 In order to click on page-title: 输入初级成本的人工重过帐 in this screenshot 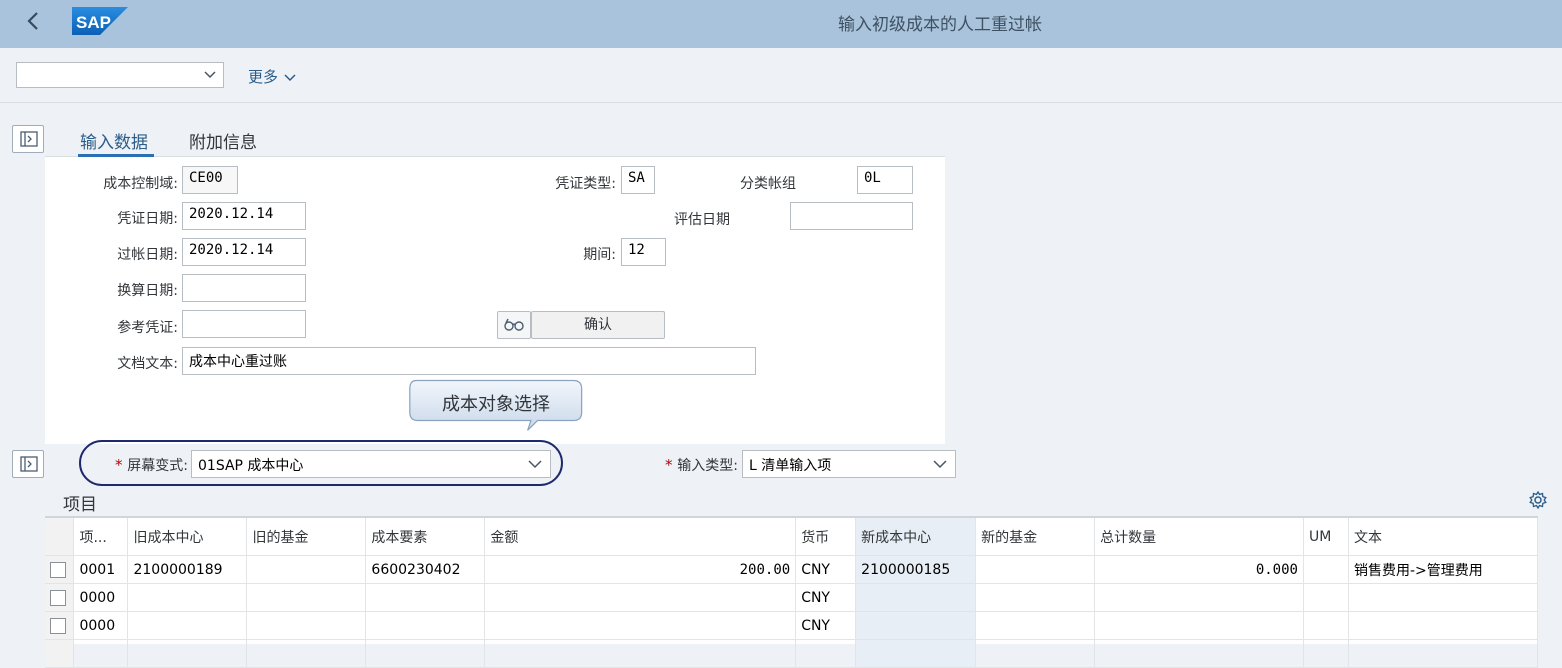, I will do `click(940, 25)`.